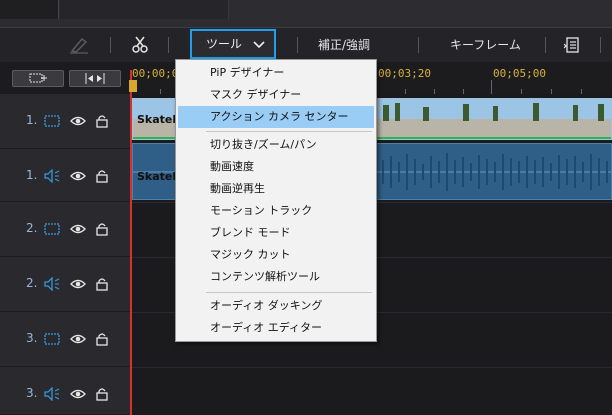  Describe the element at coordinates (65, 284) in the screenshot. I see `track-header-audio-2: 2.` at that location.